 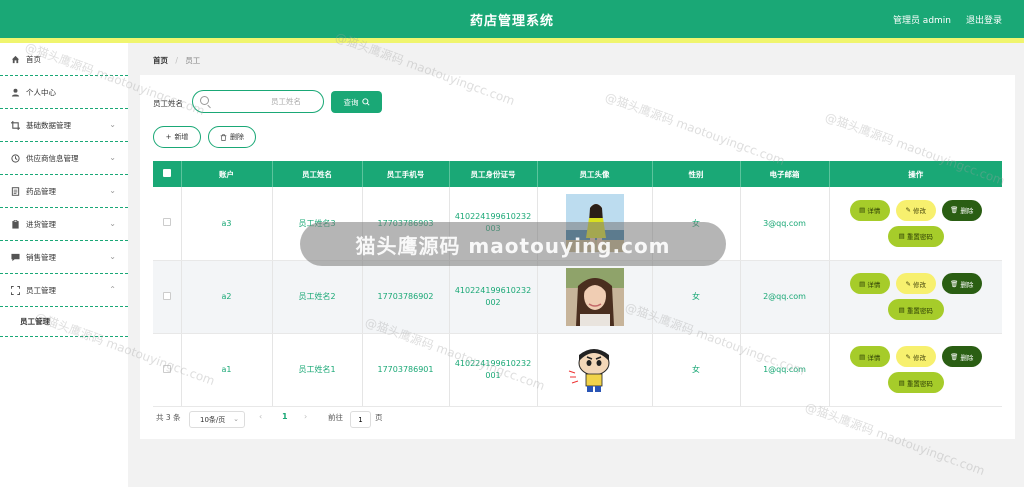 What do you see at coordinates (64, 224) in the screenshot?
I see `sidebar-item-purchase: 进货管理 ⌄` at bounding box center [64, 224].